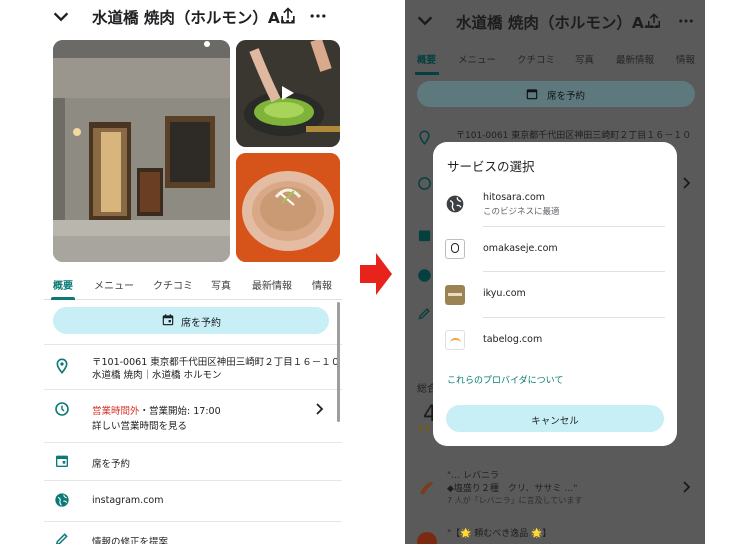  Describe the element at coordinates (499, 534) in the screenshot. I see `review-snippet-2: "【🌟 頼むべき逸品 🌟】` at that location.